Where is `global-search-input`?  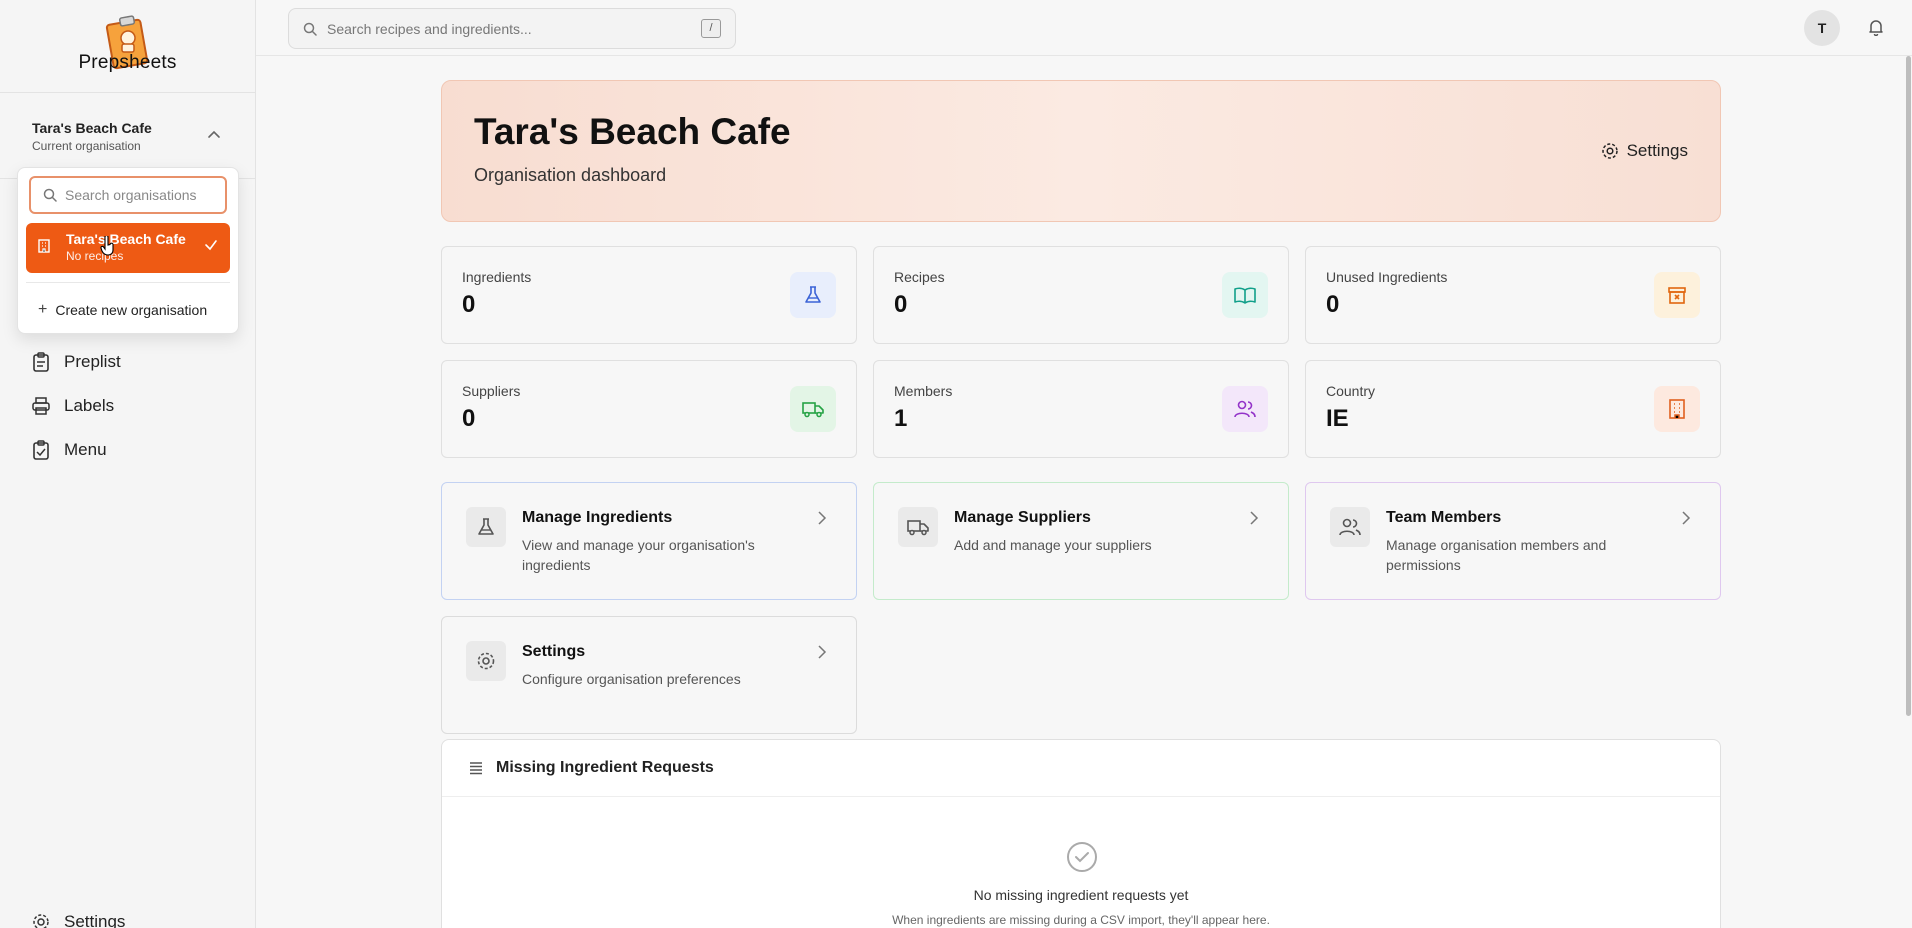
global-search-input is located at coordinates (507, 28).